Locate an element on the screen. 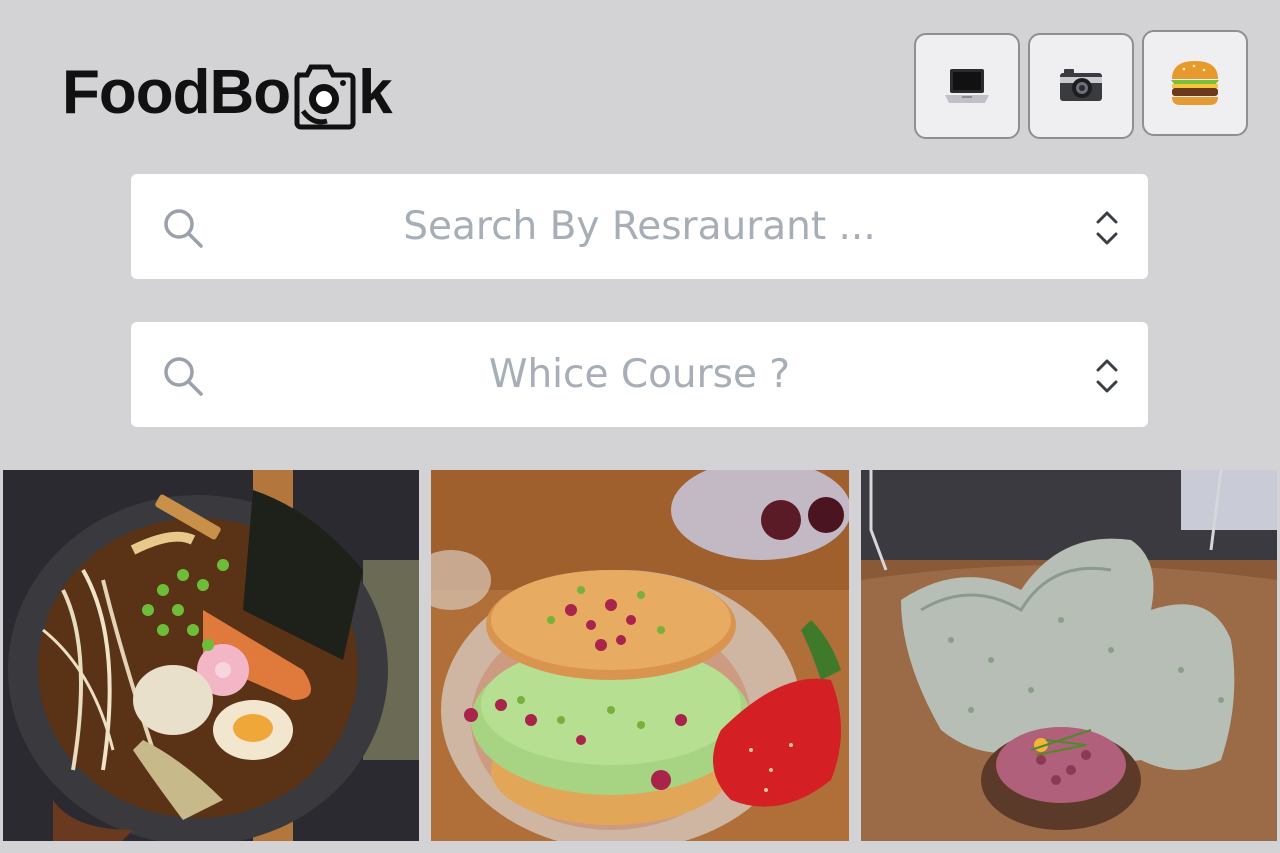 The image size is (1280, 853). camera-button is located at coordinates (1081, 86).